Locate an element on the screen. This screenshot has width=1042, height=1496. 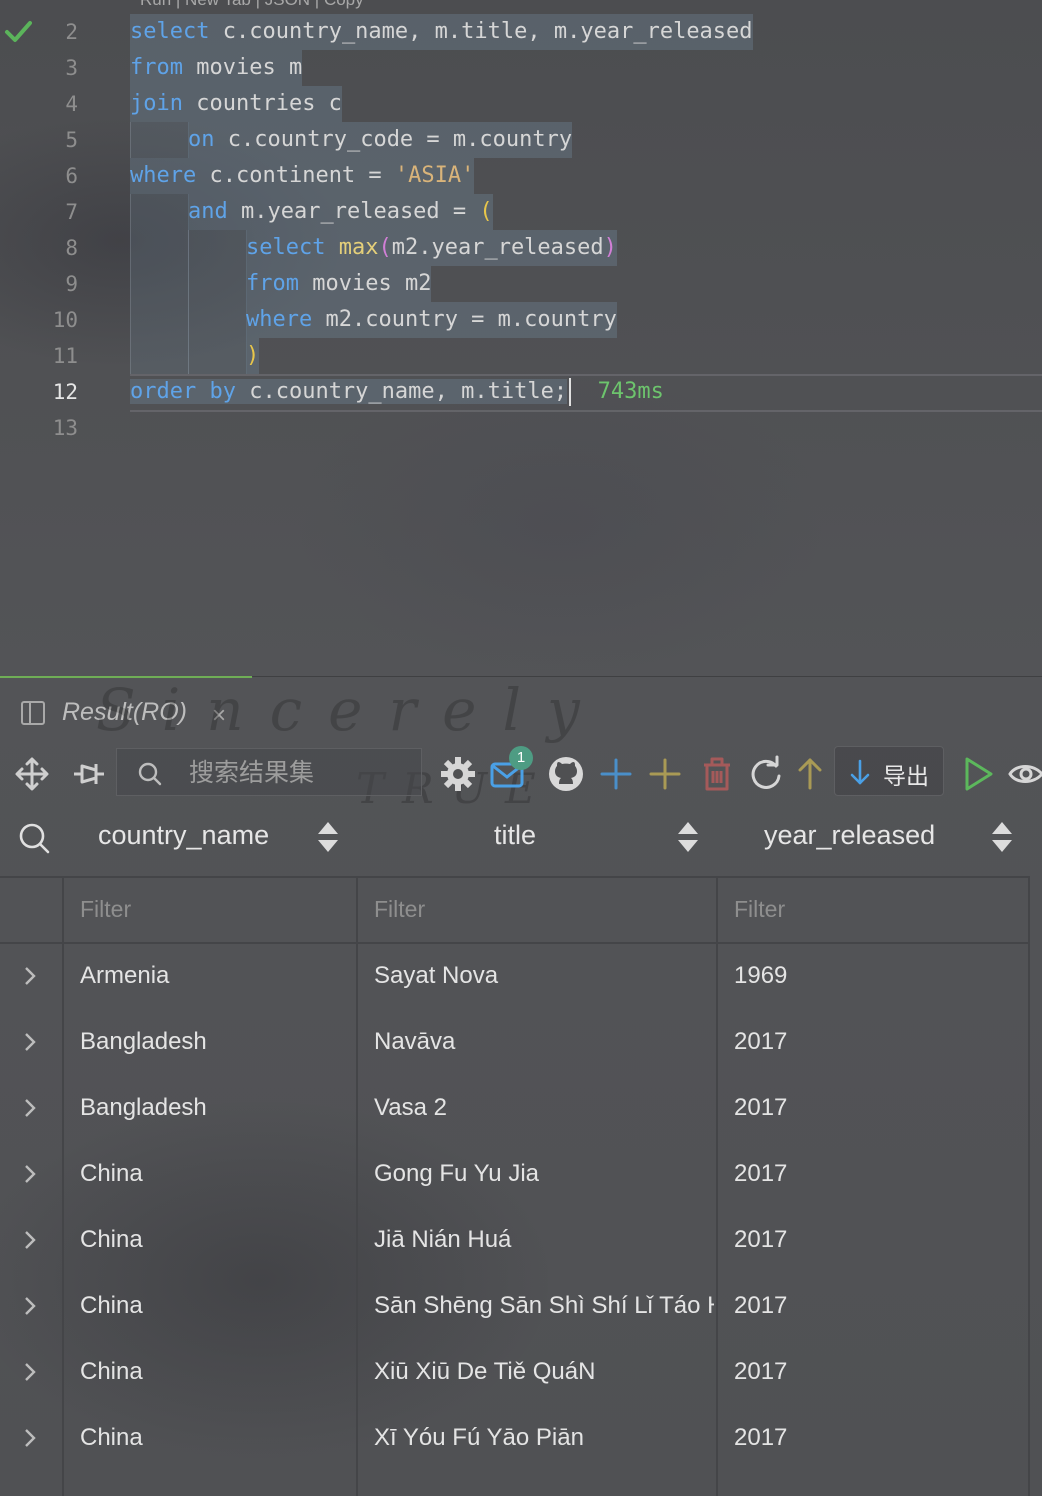
github-icon is located at coordinates (566, 774).